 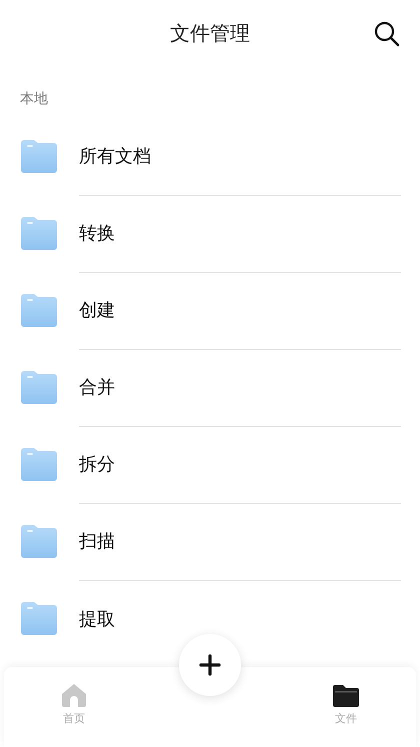 What do you see at coordinates (115, 156) in the screenshot?
I see `folder-label: 所有文档` at bounding box center [115, 156].